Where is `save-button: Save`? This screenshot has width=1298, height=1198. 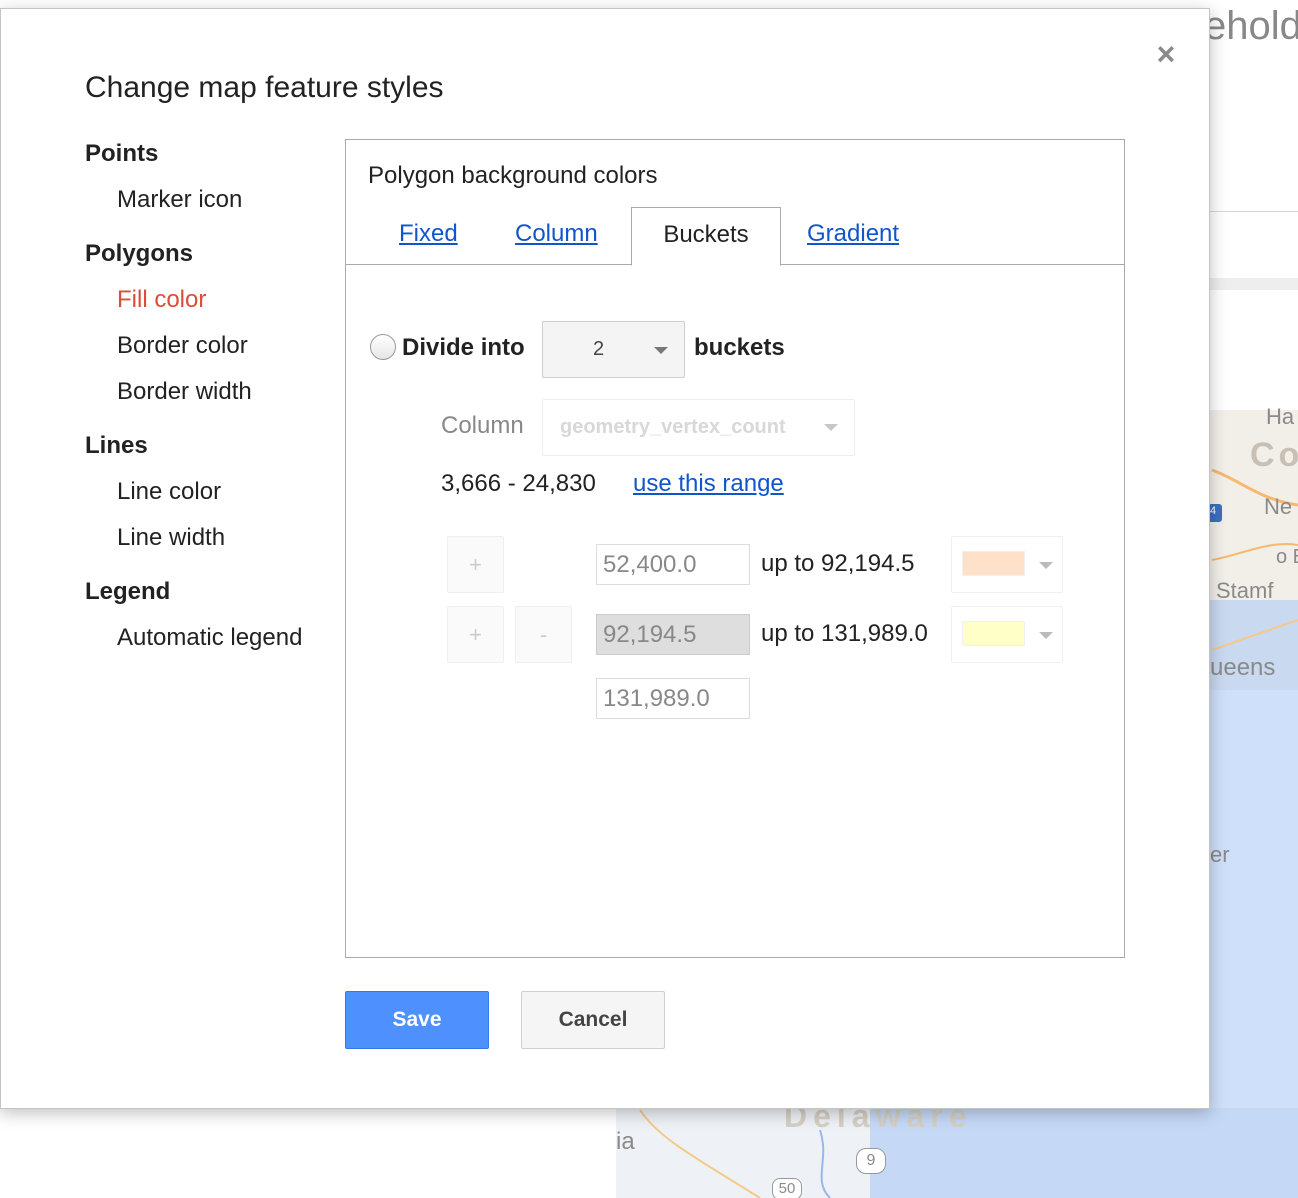 save-button: Save is located at coordinates (417, 1020).